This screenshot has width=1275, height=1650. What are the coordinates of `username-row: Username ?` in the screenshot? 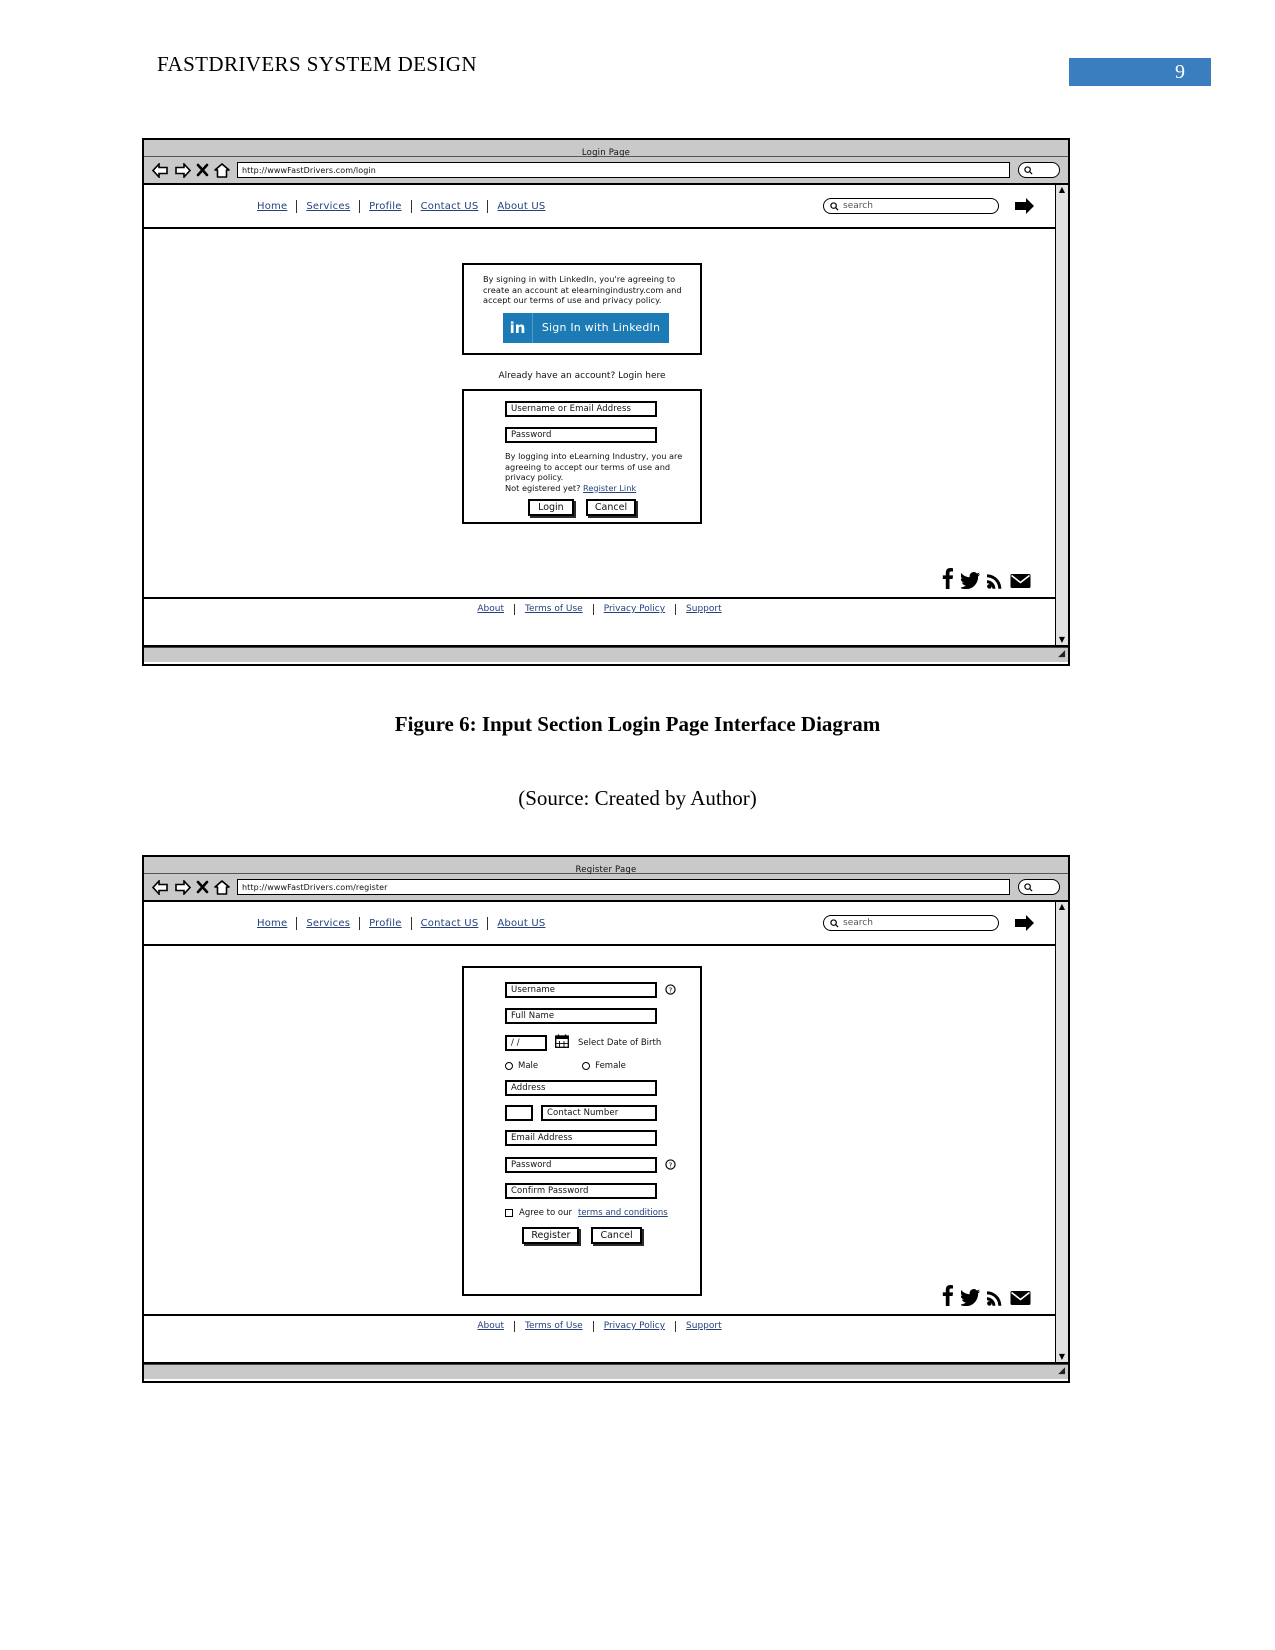 It's located at (602, 989).